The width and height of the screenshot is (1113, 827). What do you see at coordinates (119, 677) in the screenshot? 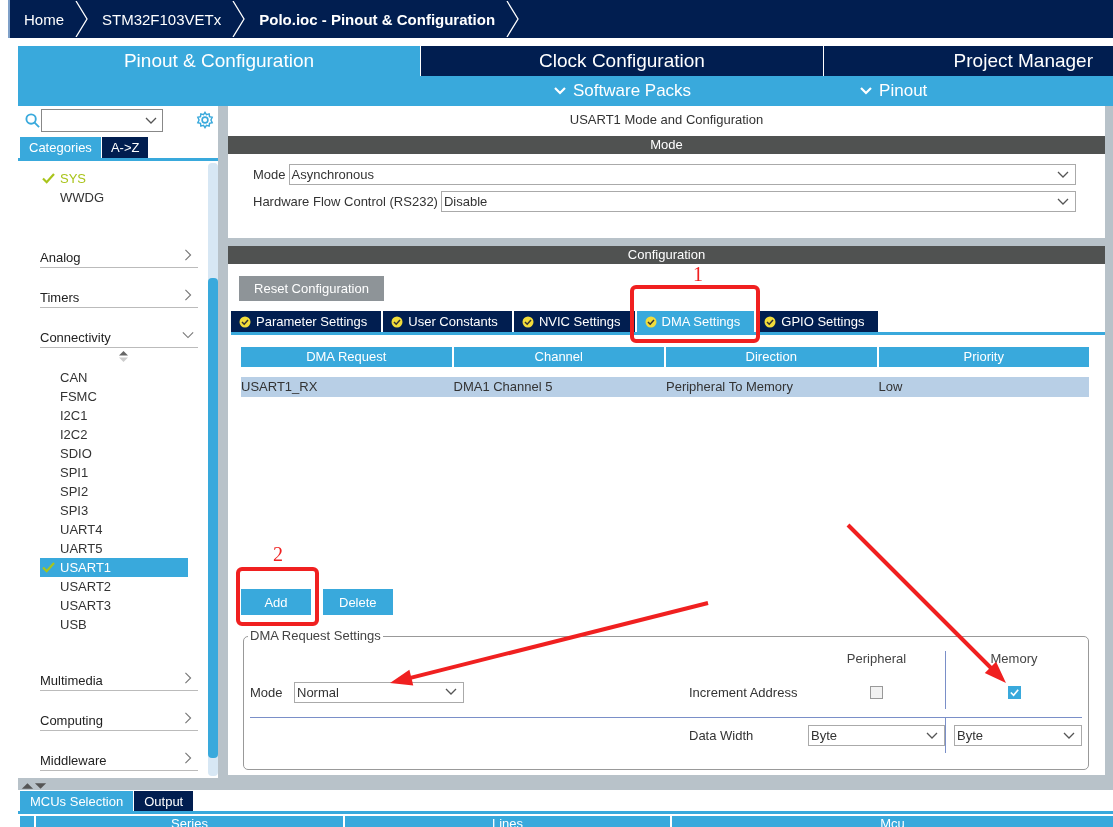
I see `category-item: Multimedia` at bounding box center [119, 677].